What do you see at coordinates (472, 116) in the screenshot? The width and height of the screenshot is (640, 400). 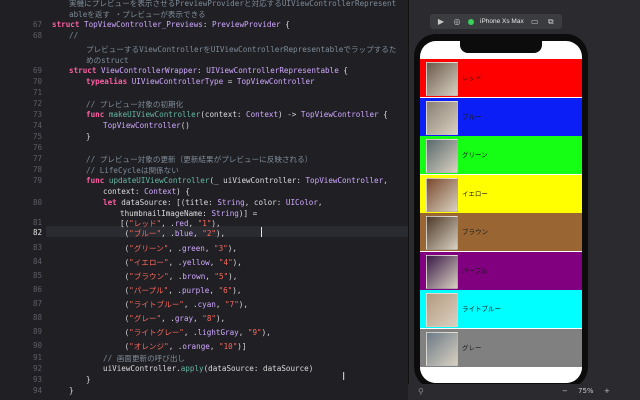 I see `row-label: ブルー` at bounding box center [472, 116].